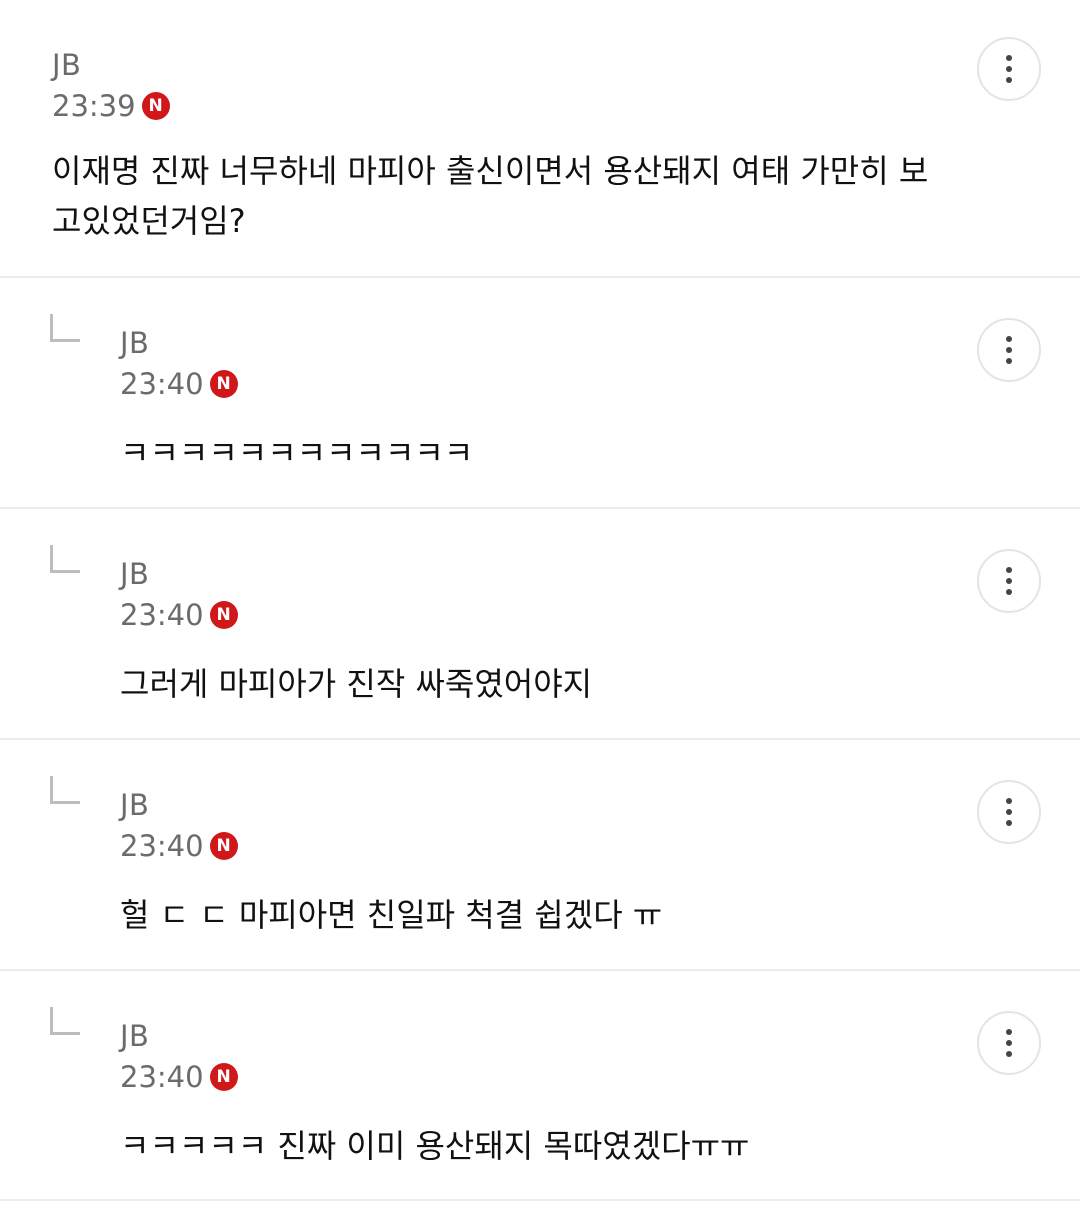  I want to click on comment-text: 헐 ㄷ ㄷ 마피아면 친일파 척결 쉽겠다 ㅠ, so click(391, 915).